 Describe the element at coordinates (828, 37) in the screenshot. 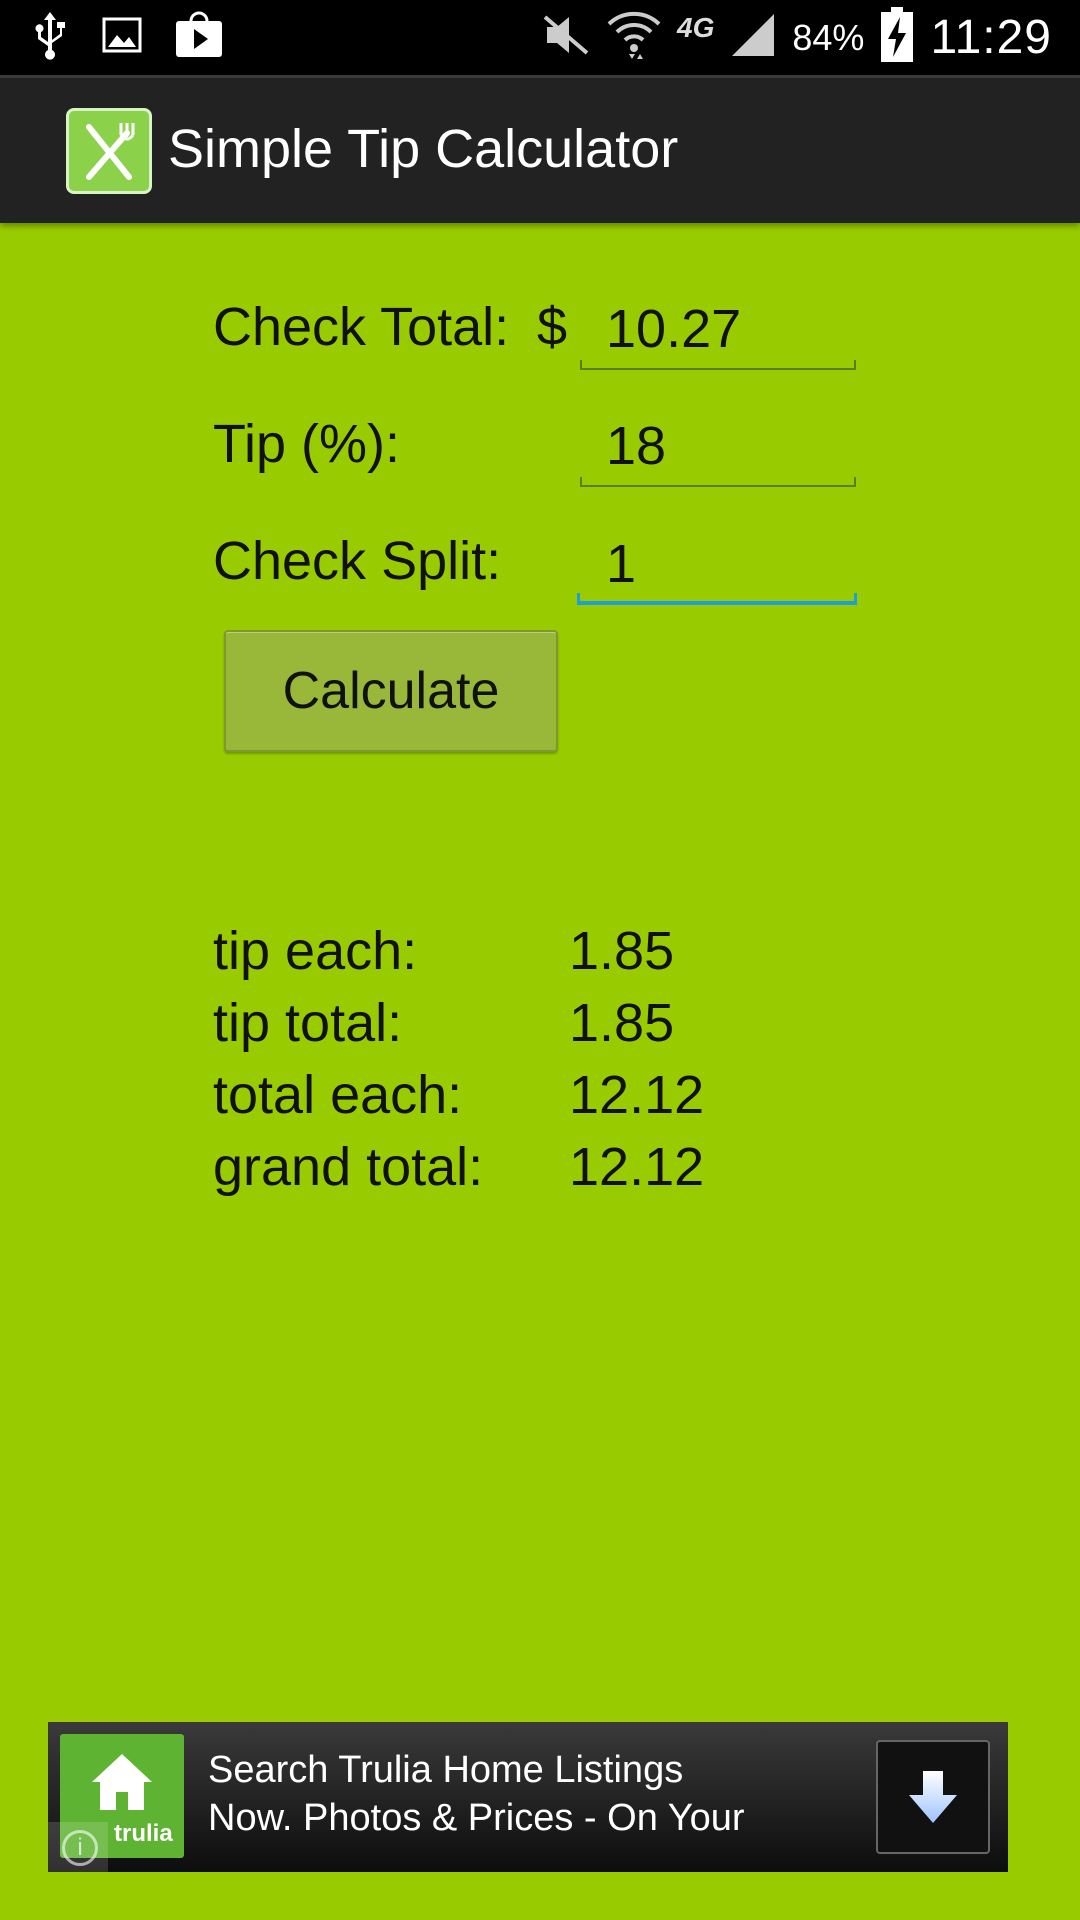

I see `battery-percent: 84%` at that location.